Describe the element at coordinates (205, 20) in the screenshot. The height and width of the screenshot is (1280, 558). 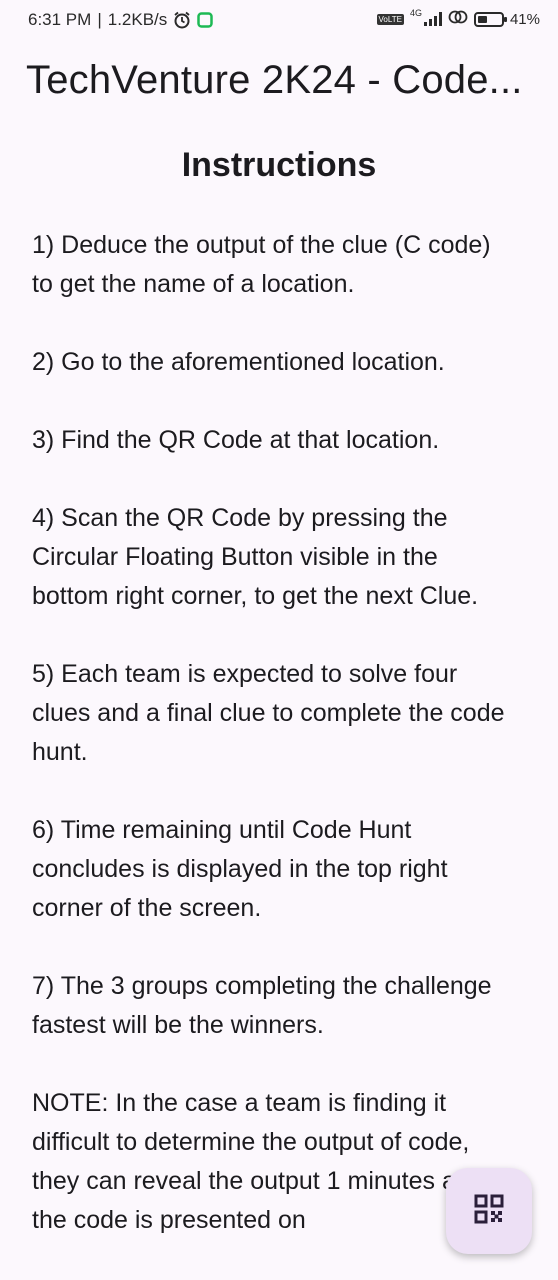
I see `notification-app-icon` at that location.